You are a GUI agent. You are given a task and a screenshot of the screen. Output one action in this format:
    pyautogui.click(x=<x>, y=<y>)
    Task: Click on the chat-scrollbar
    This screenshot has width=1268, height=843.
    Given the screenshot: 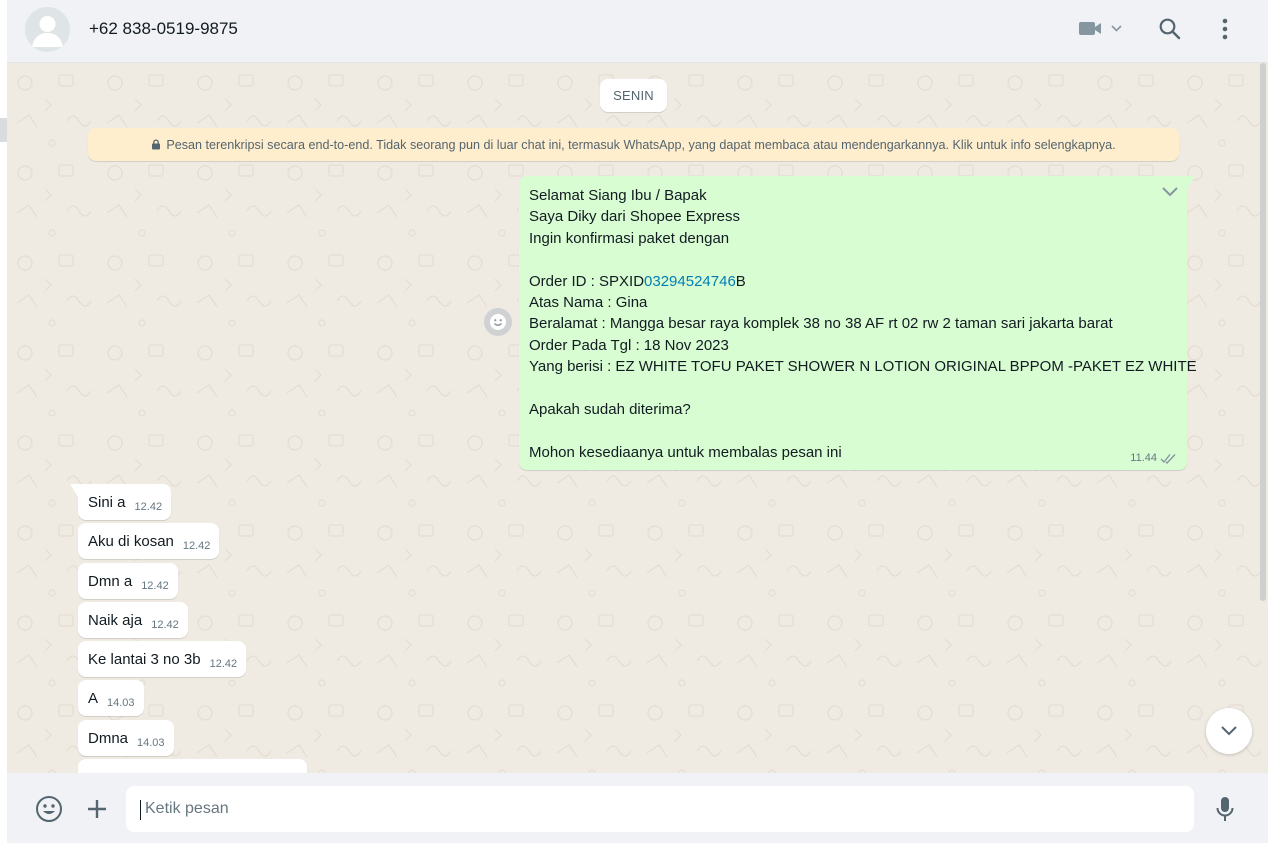 What is the action you would take?
    pyautogui.click(x=1263, y=418)
    